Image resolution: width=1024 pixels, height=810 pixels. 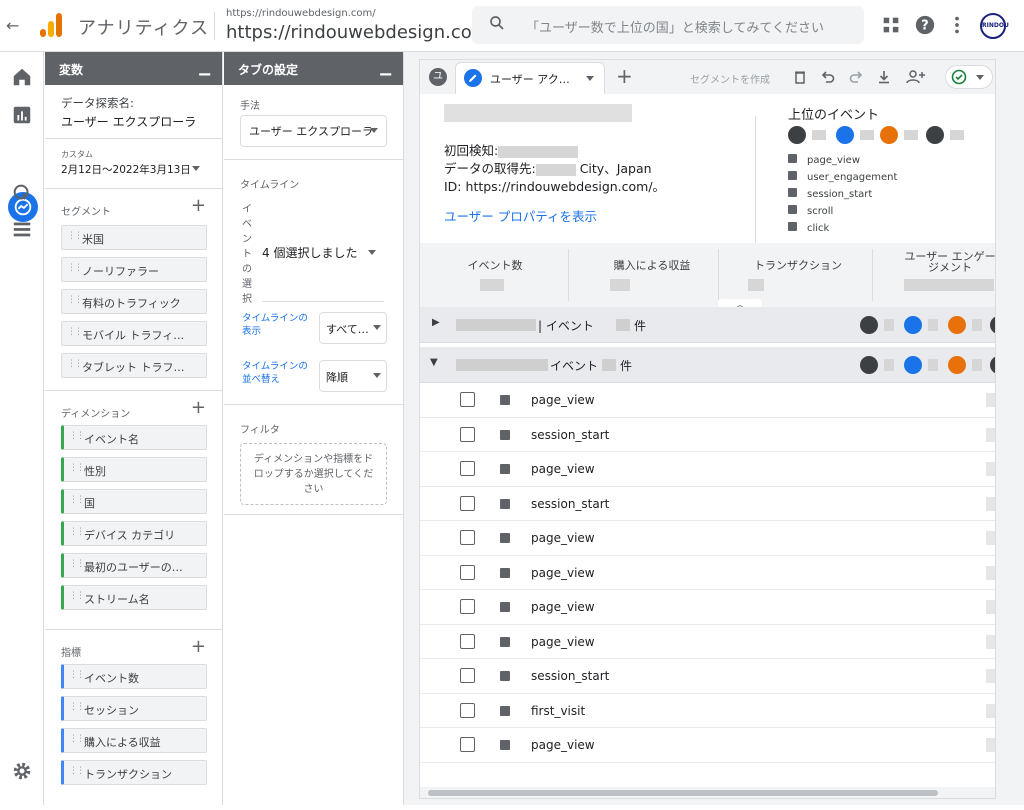 I want to click on dimension-chip: 国, so click(x=134, y=501).